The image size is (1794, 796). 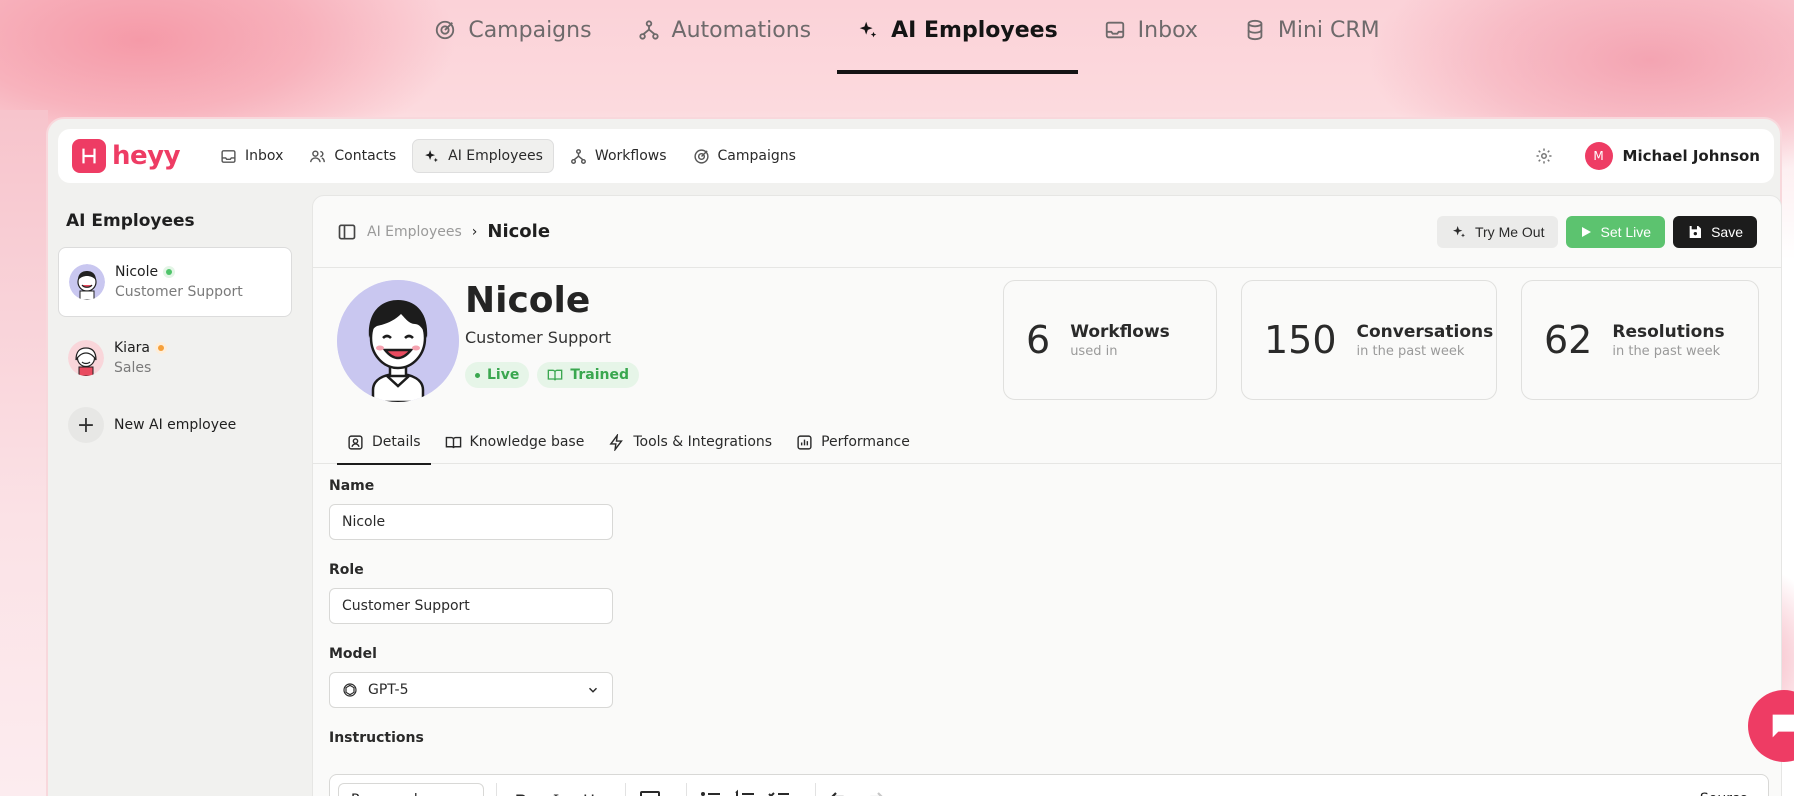 What do you see at coordinates (530, 30) in the screenshot?
I see `topnav-label: Campaigns` at bounding box center [530, 30].